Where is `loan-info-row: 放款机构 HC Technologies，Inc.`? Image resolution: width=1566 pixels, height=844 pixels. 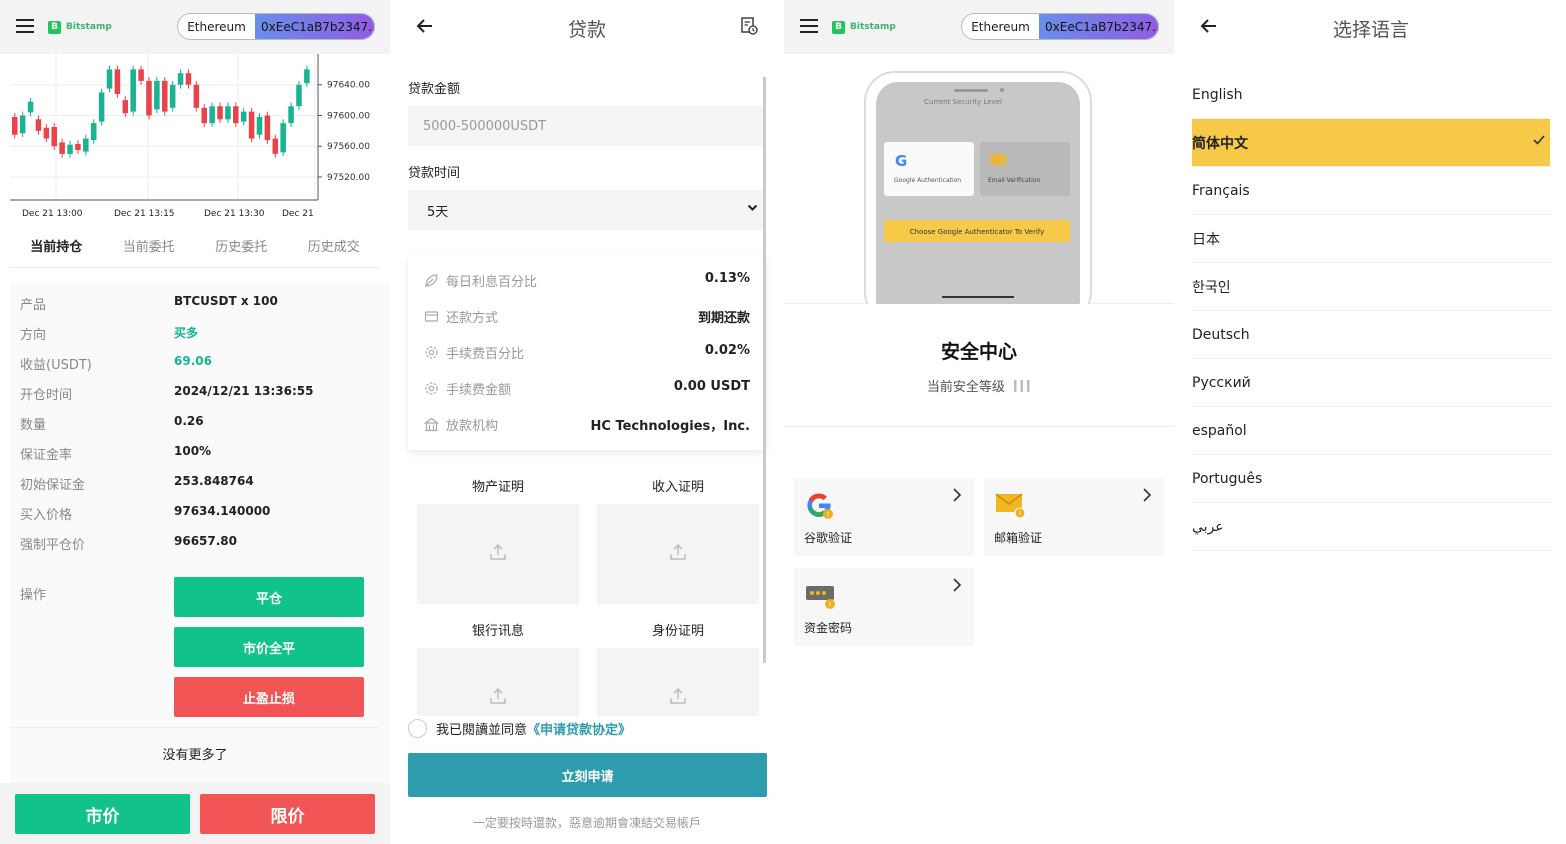
loan-info-row: 放款机构 HC Technologies，Inc. is located at coordinates (586, 425).